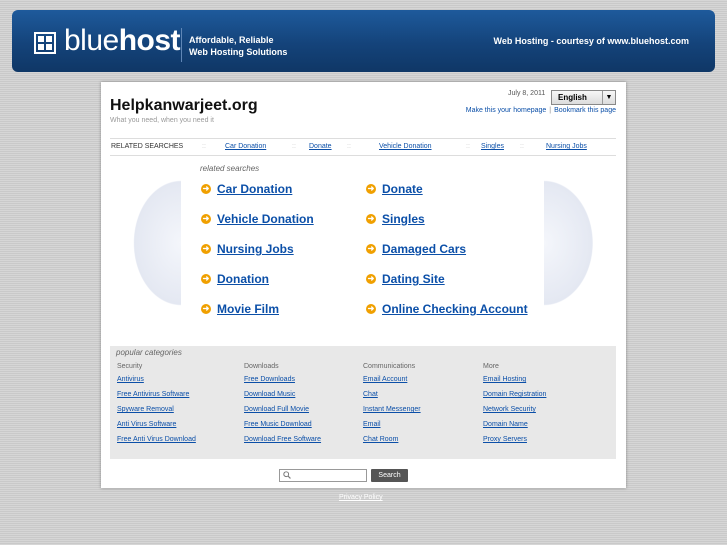 Image resolution: width=727 pixels, height=545 pixels. Describe the element at coordinates (245, 147) in the screenshot. I see `related-bar-link: Car Donation` at that location.